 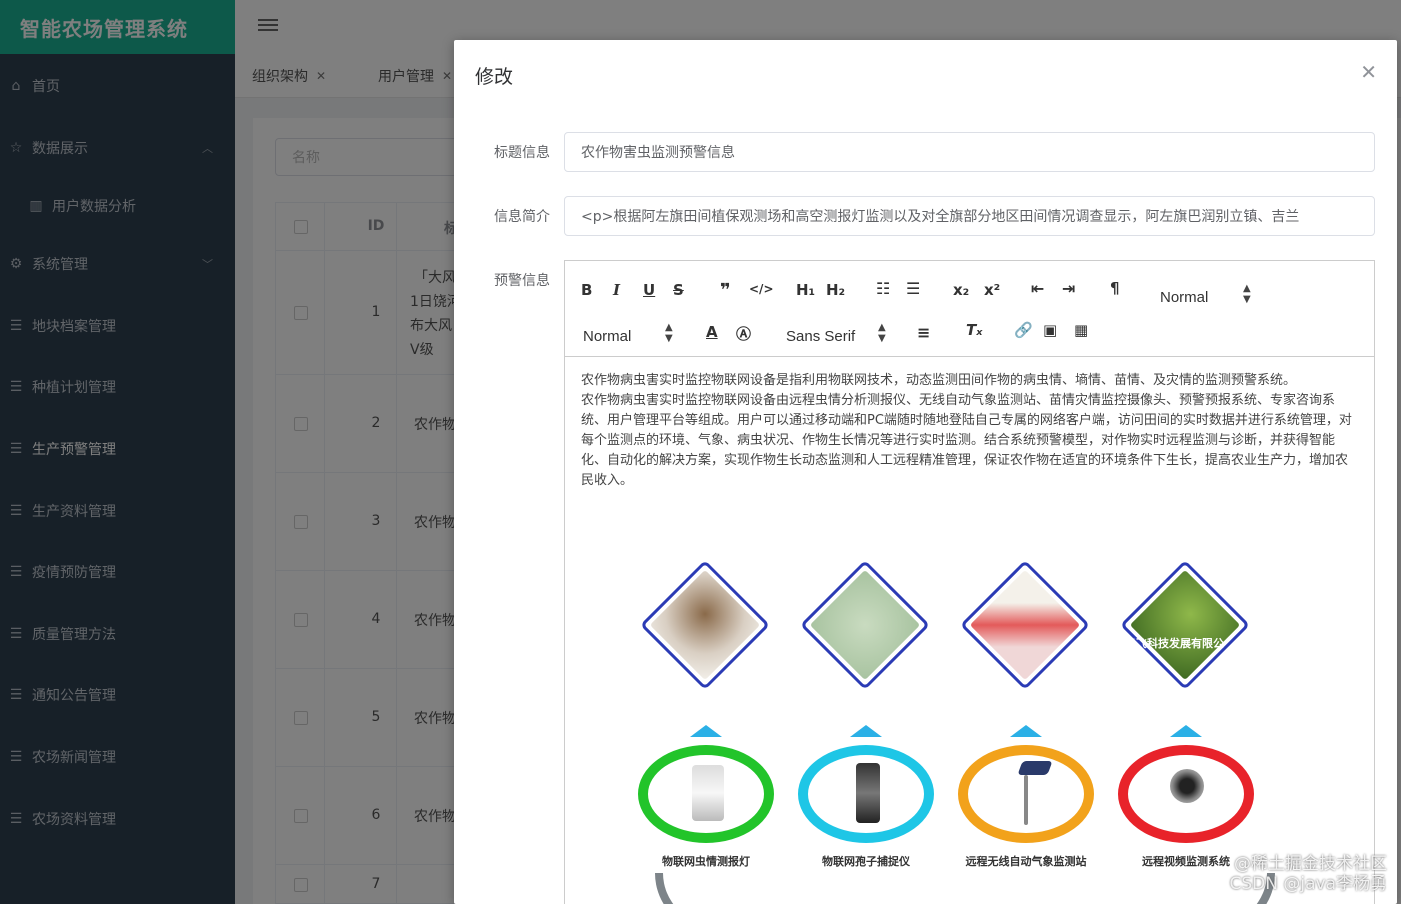 I want to click on text-direction-icon: ¶, so click(x=1115, y=288).